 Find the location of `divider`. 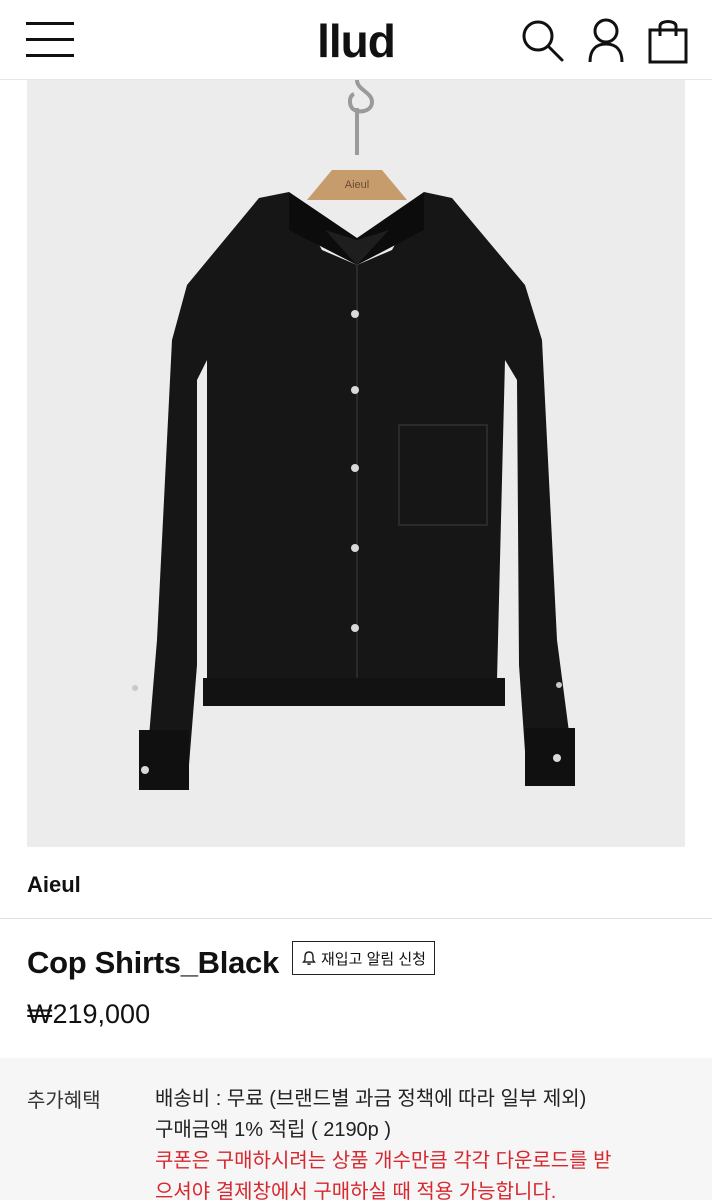

divider is located at coordinates (356, 918).